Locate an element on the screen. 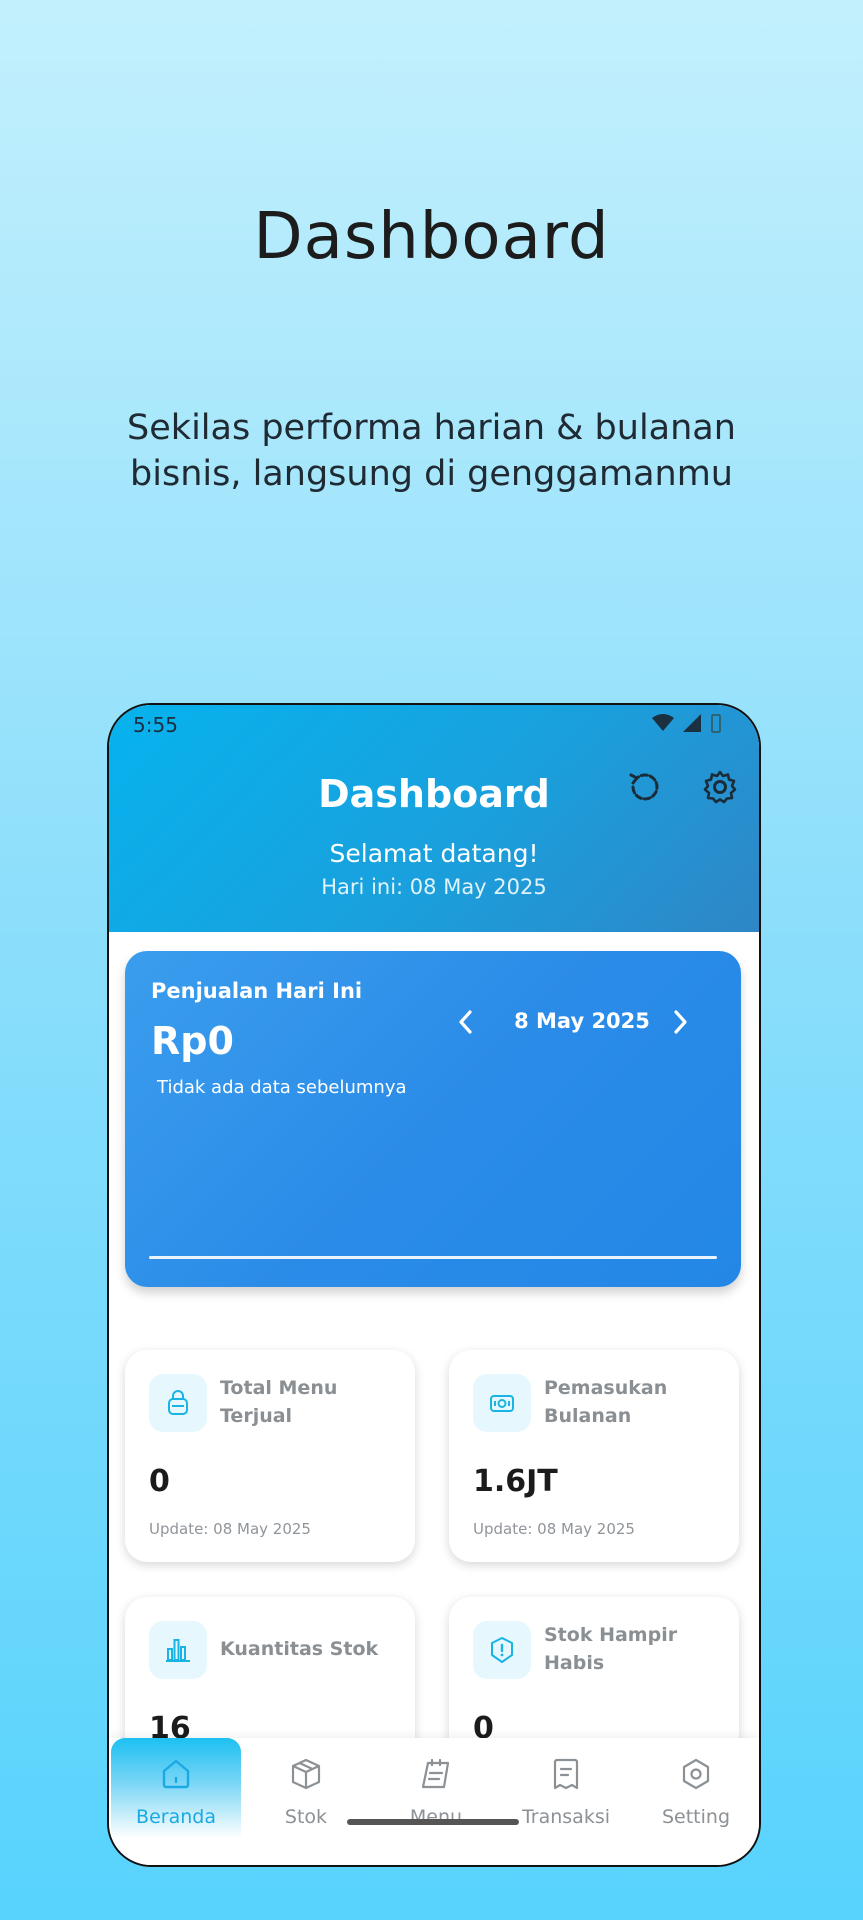 Image resolution: width=863 pixels, height=1920 pixels. status-icons is located at coordinates (687, 723).